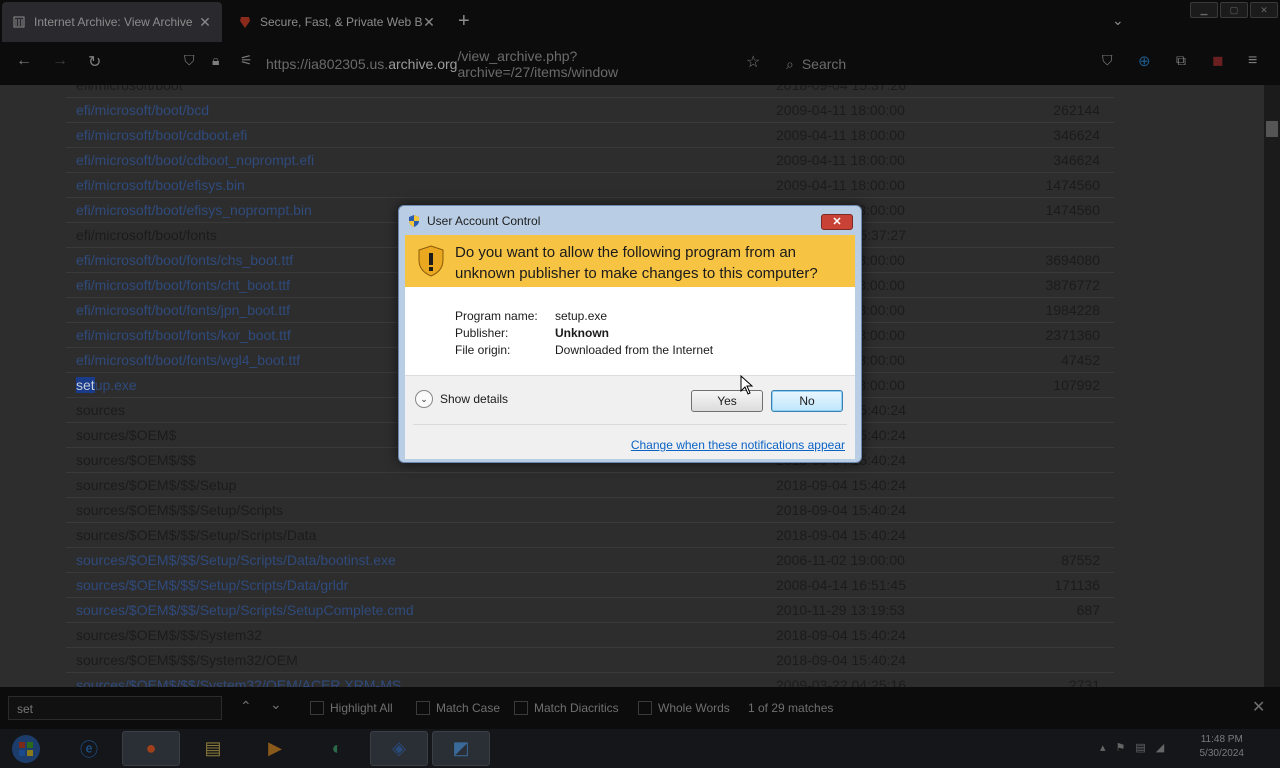 This screenshot has height=768, width=1280. What do you see at coordinates (423, 64) in the screenshot?
I see `url-host: archive.org` at bounding box center [423, 64].